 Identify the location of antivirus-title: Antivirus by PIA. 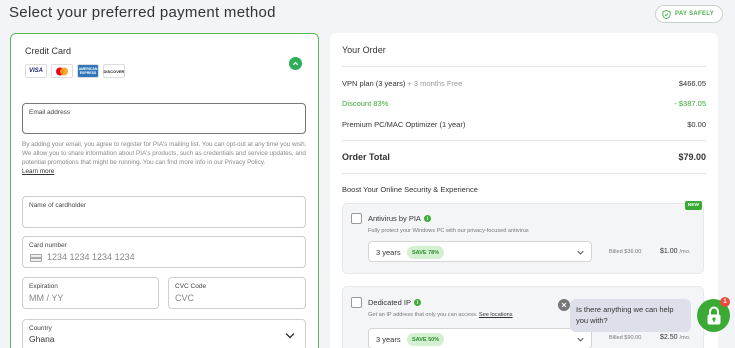
(394, 218).